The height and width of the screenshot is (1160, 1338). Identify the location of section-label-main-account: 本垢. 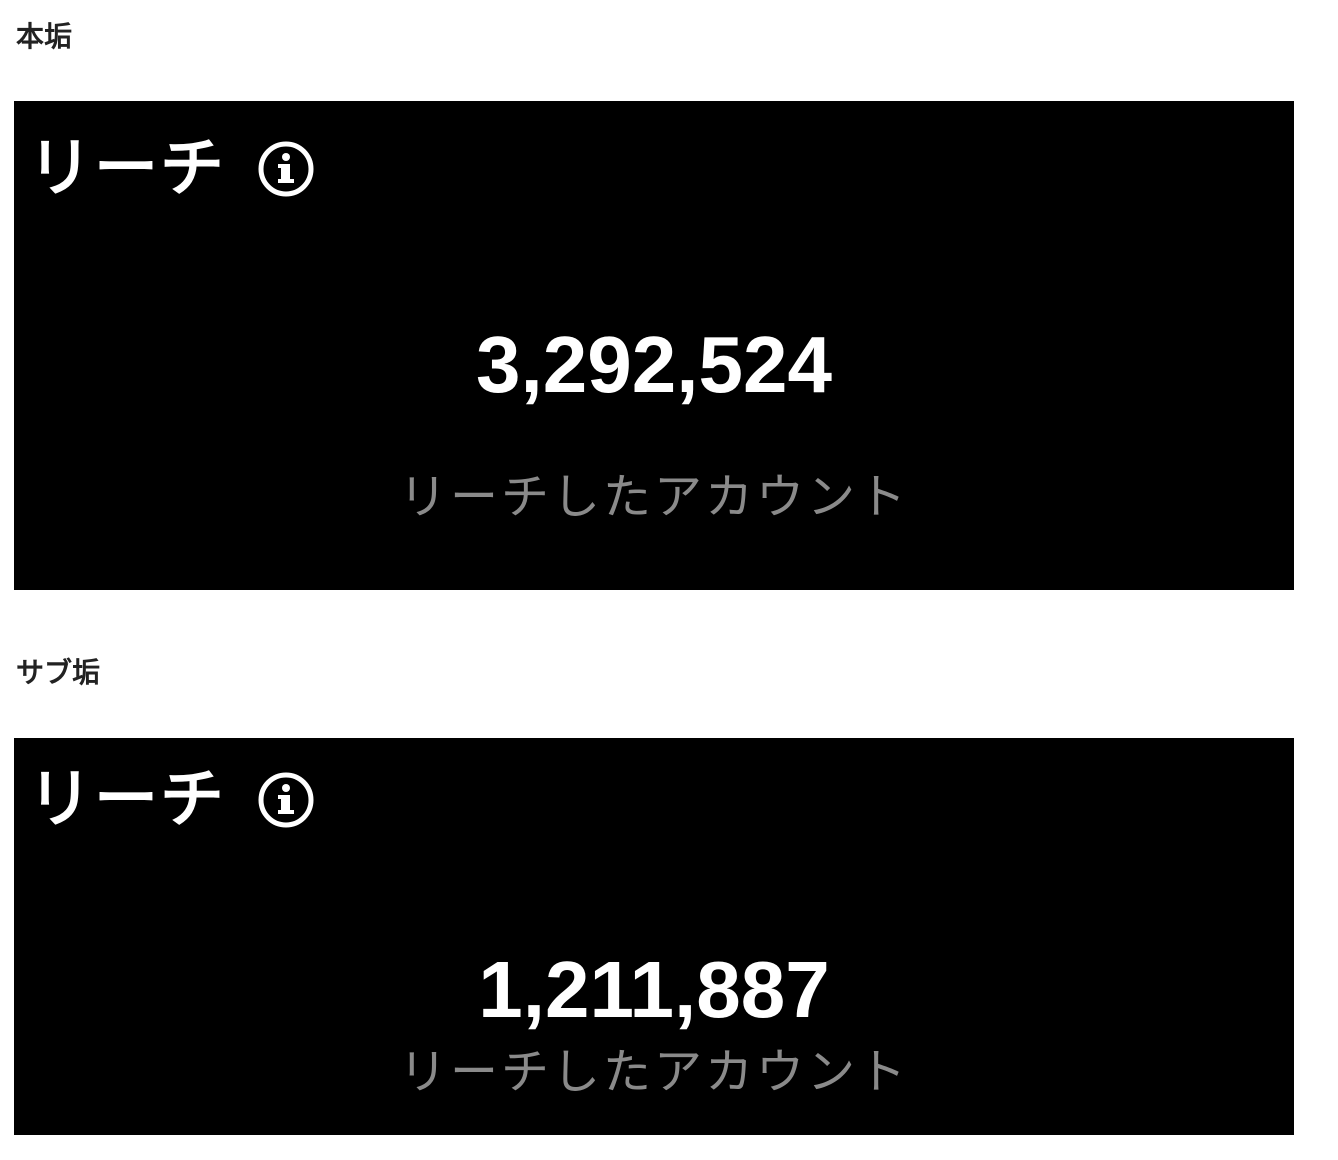
(44, 36).